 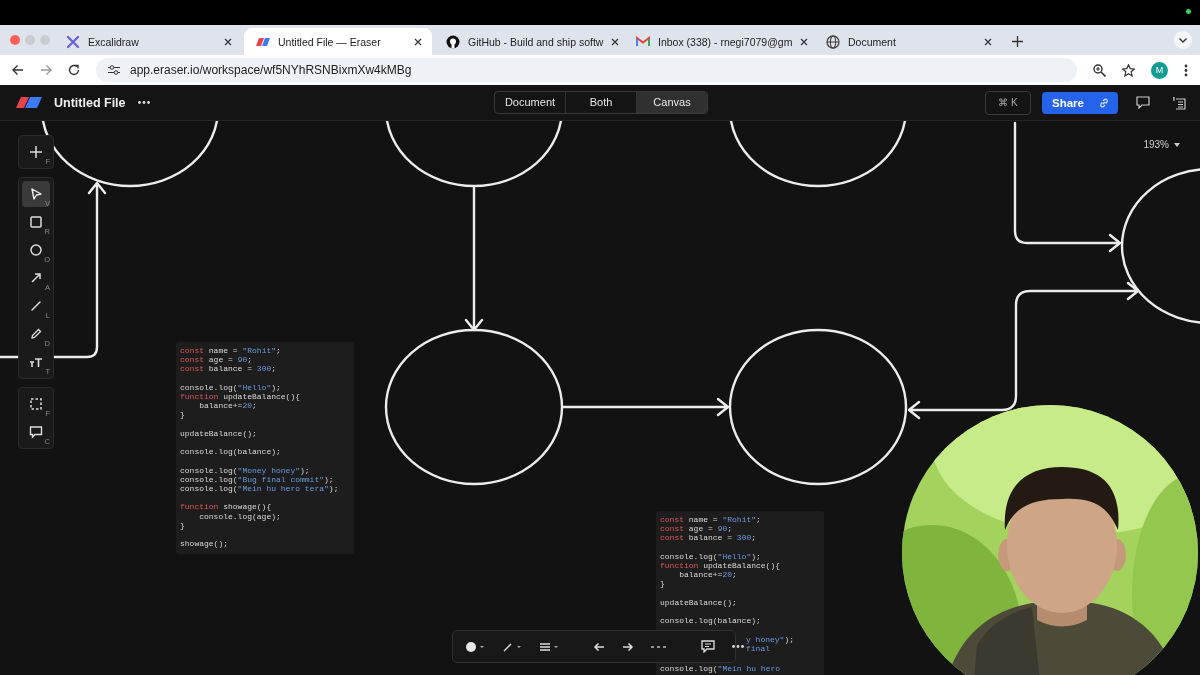 What do you see at coordinates (259, 489) in the screenshot?
I see `code-line: console.log("Mein hu hero tera");` at bounding box center [259, 489].